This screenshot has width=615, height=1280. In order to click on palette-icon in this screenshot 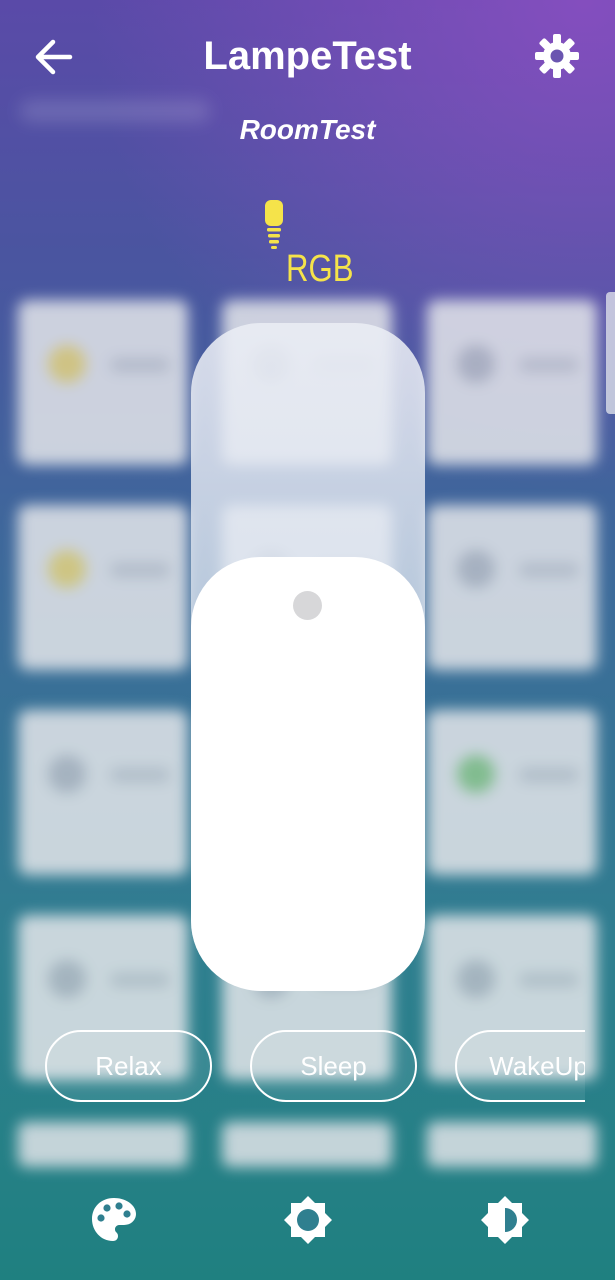, I will do `click(114, 1219)`.